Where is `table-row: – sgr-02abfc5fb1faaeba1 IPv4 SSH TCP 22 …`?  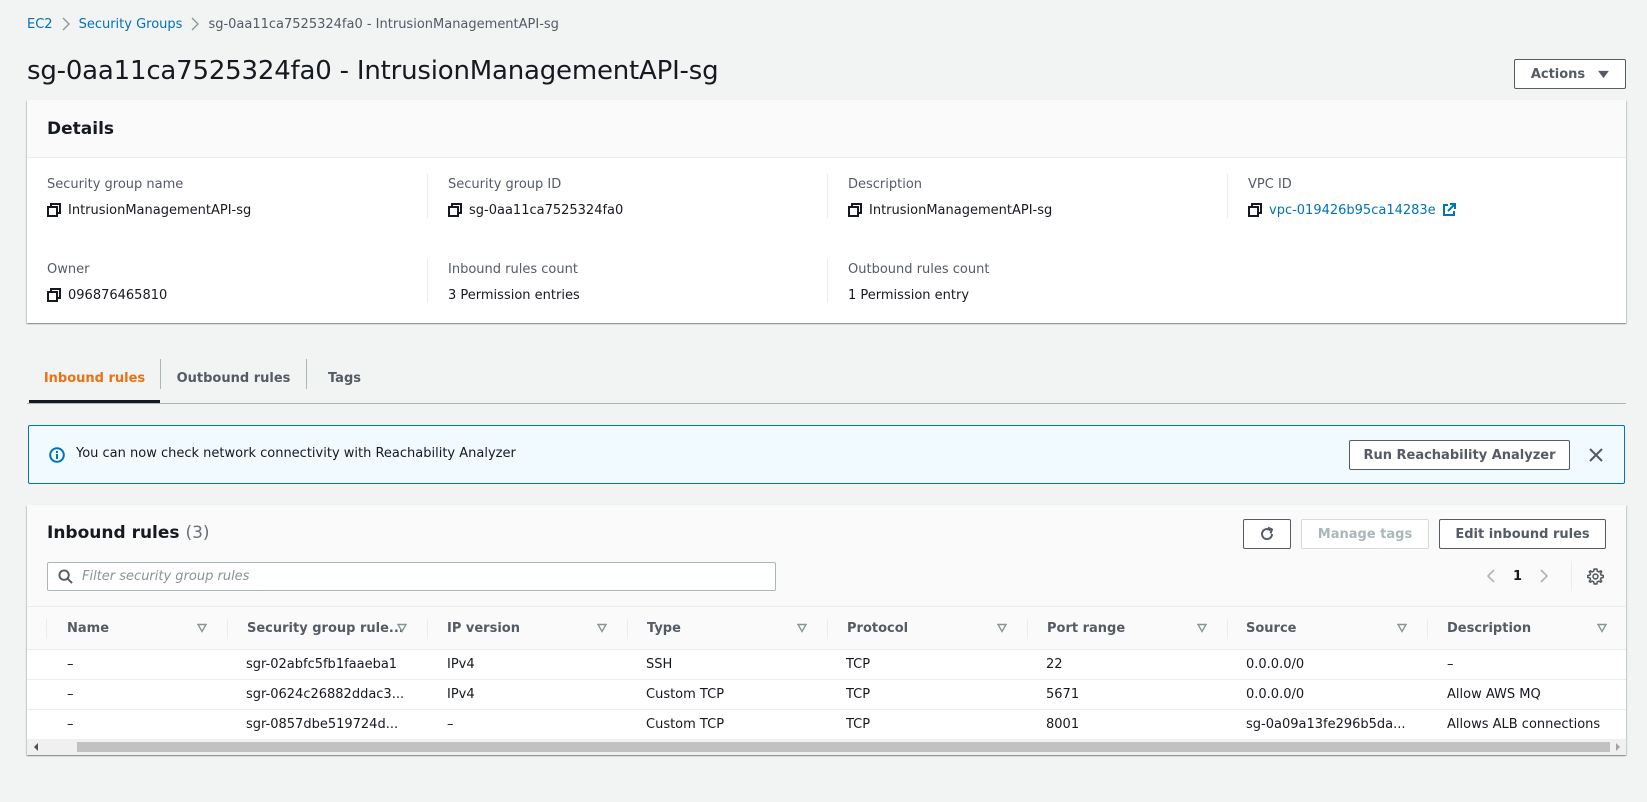 table-row: – sgr-02abfc5fb1faaeba1 IPv4 SSH TCP 22 … is located at coordinates (826, 665).